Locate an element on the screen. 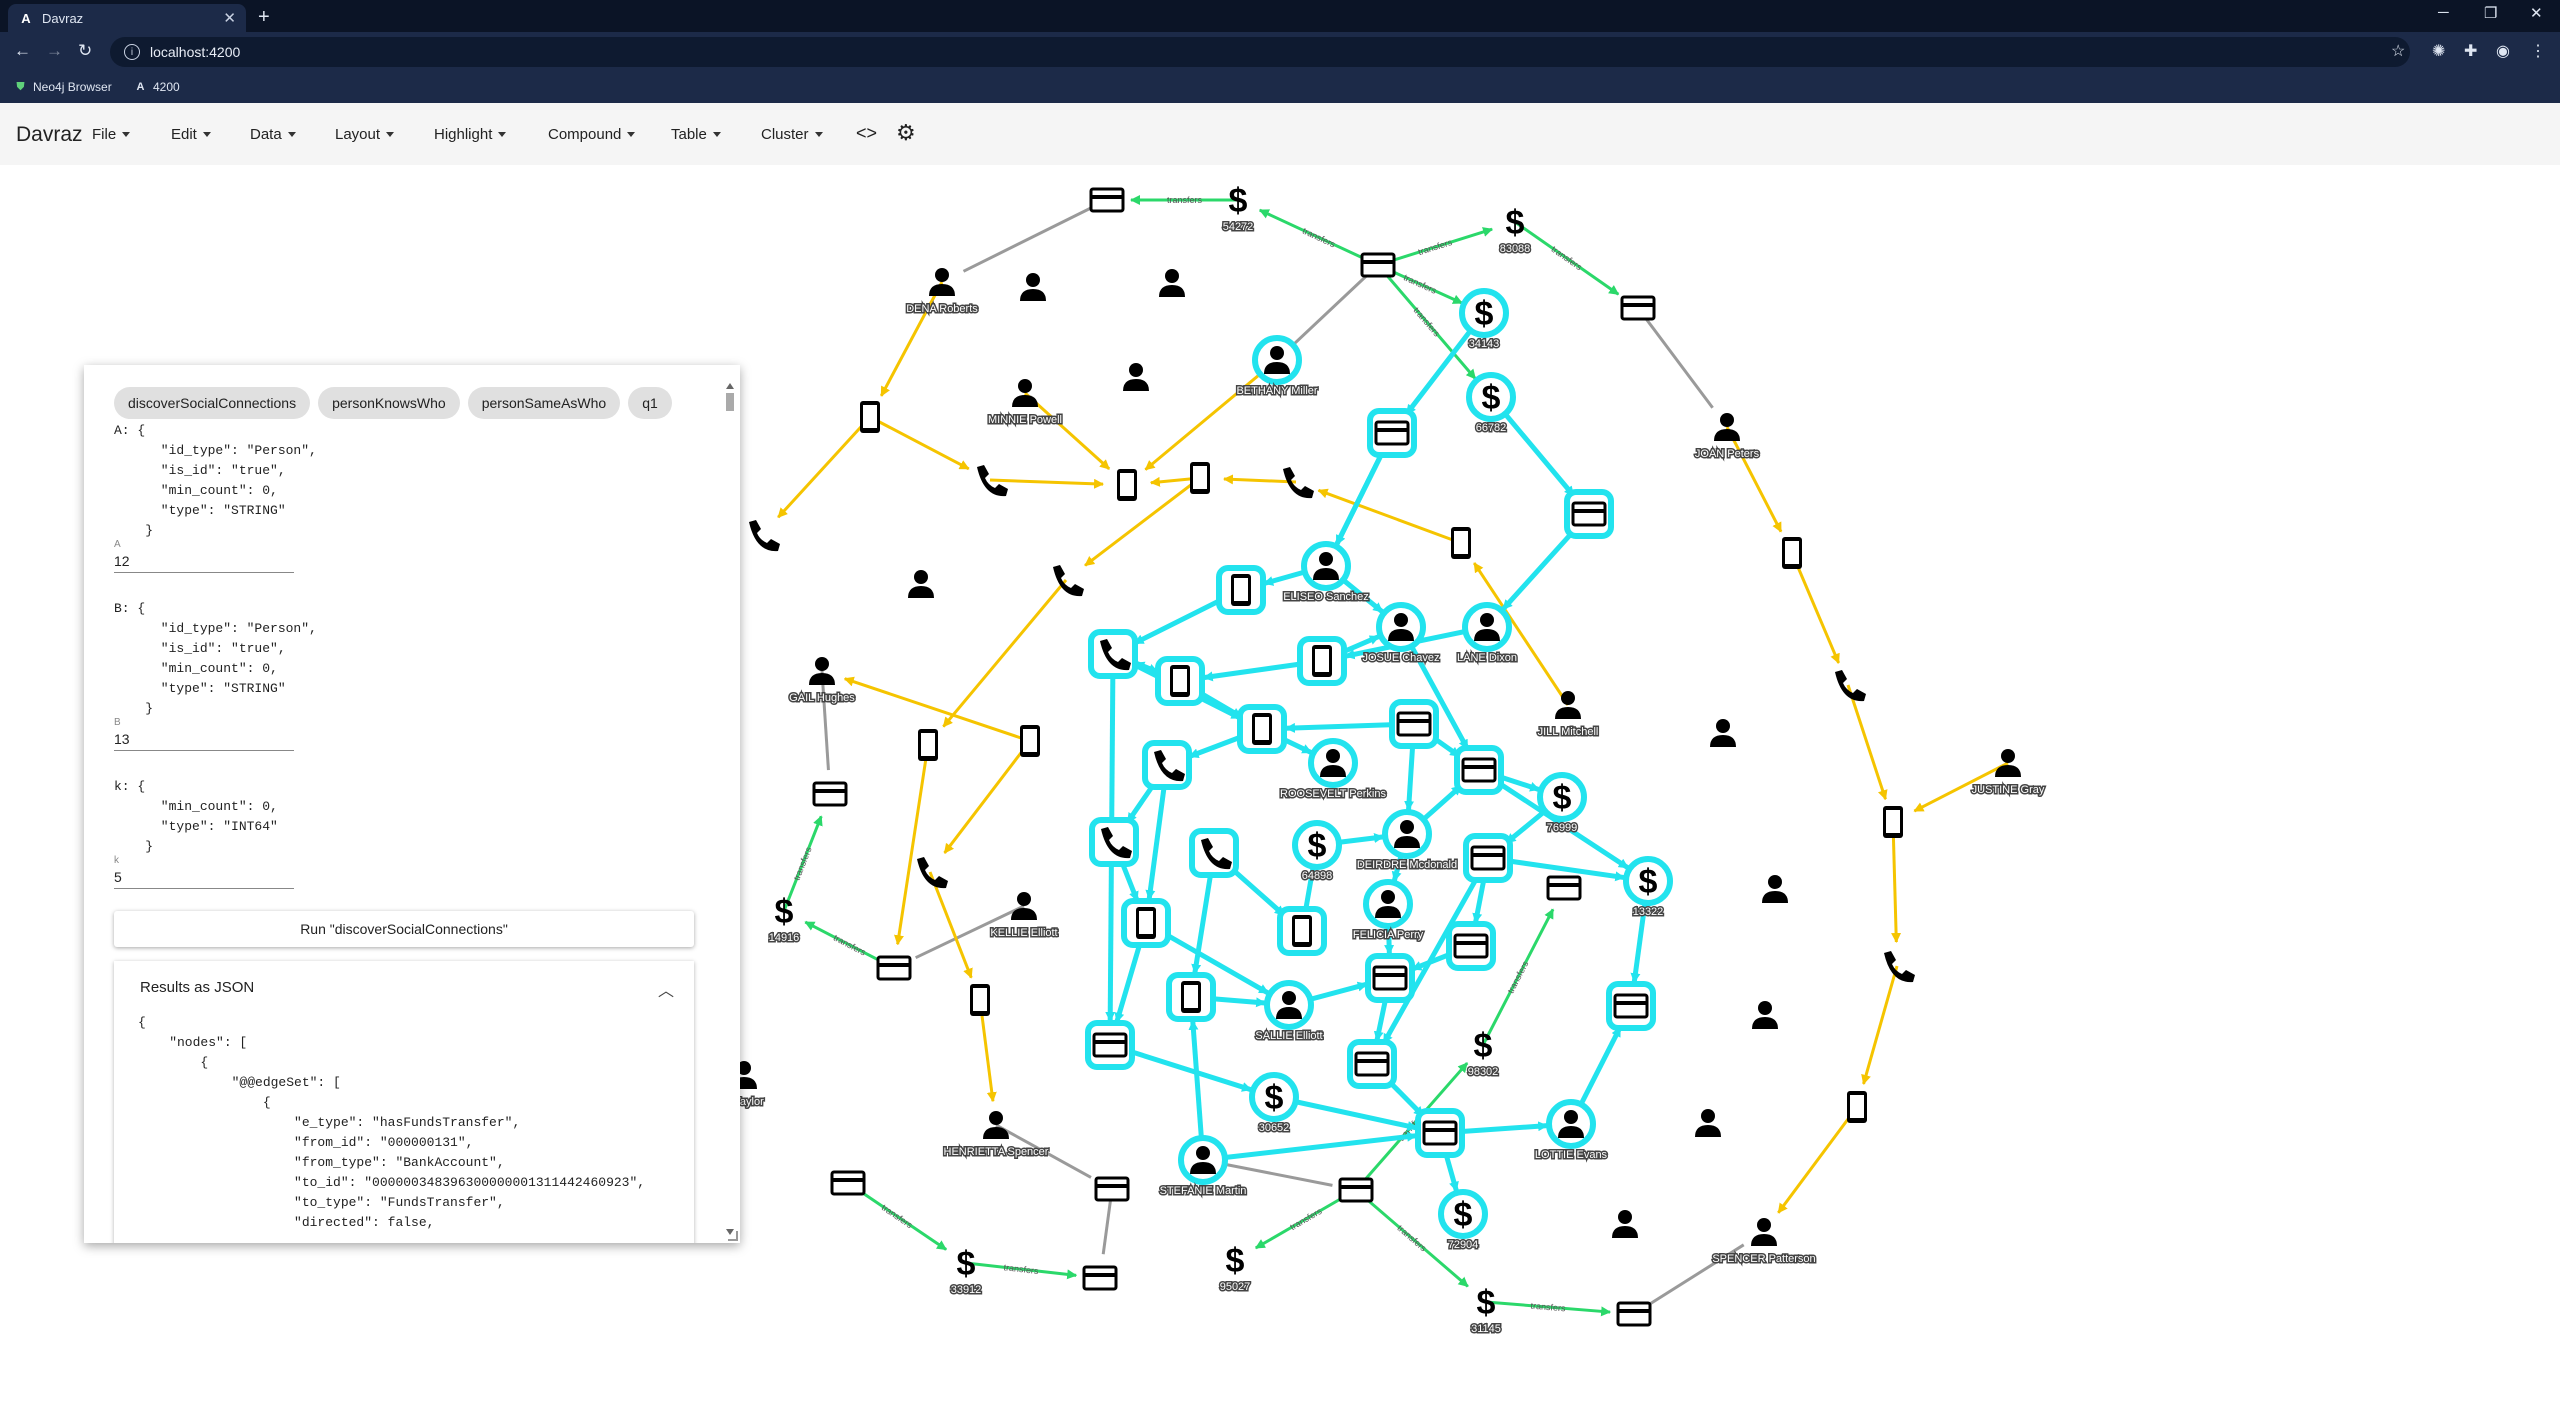 This screenshot has height=1405, width=2560. panel-scrollbar is located at coordinates (730, 809).